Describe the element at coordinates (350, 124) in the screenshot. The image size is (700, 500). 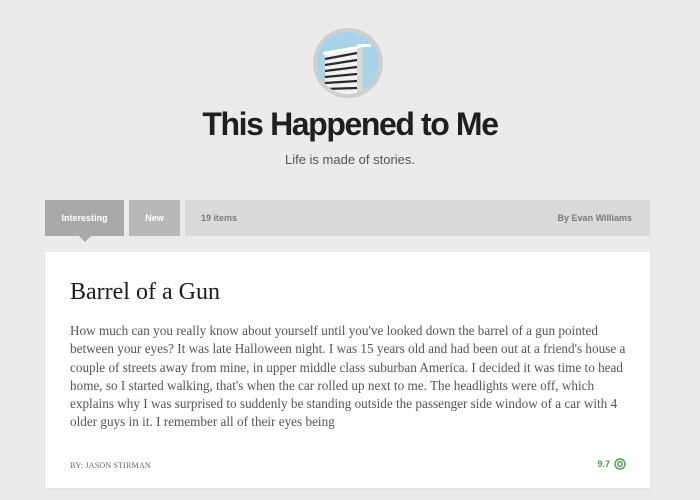
I see `site-title: This Happened to Me` at that location.